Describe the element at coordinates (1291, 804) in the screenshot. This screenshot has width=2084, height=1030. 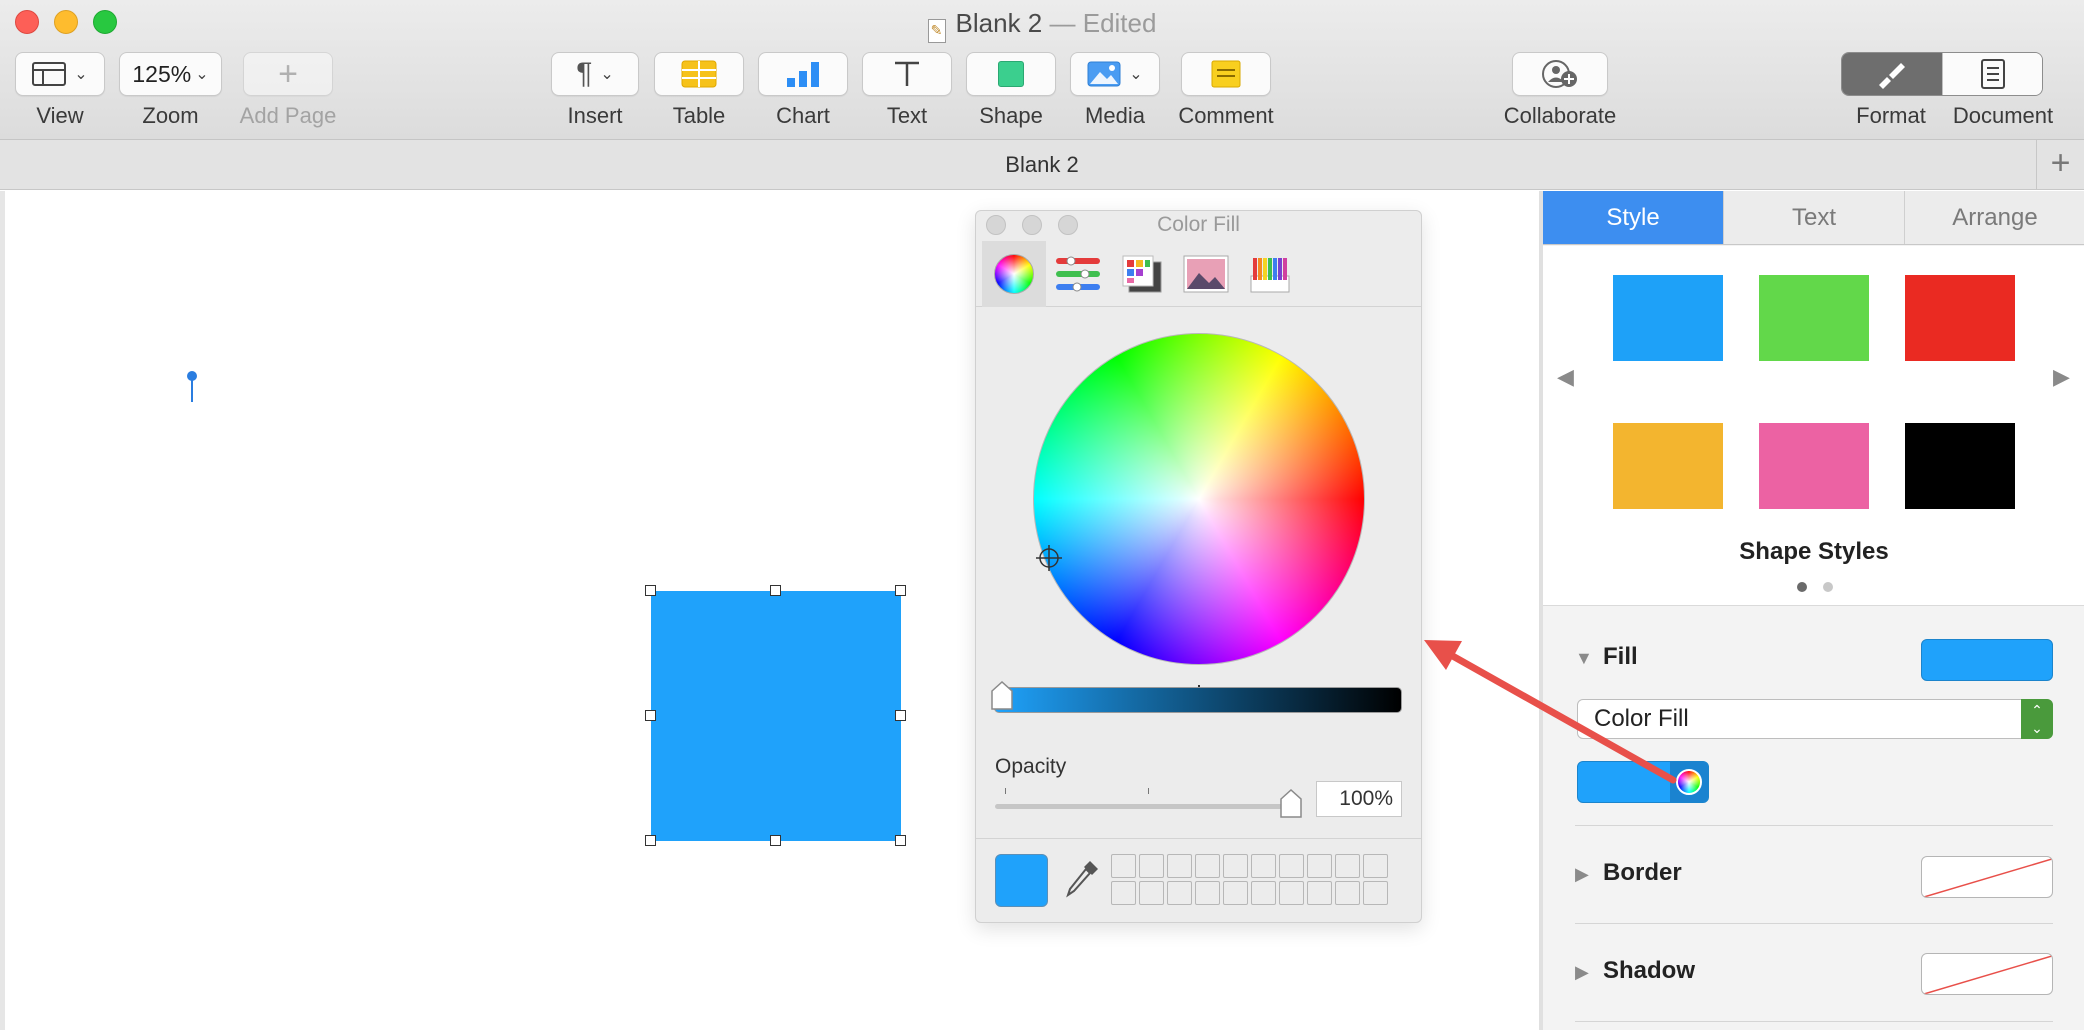
I see `opacity-slider-thumb` at that location.